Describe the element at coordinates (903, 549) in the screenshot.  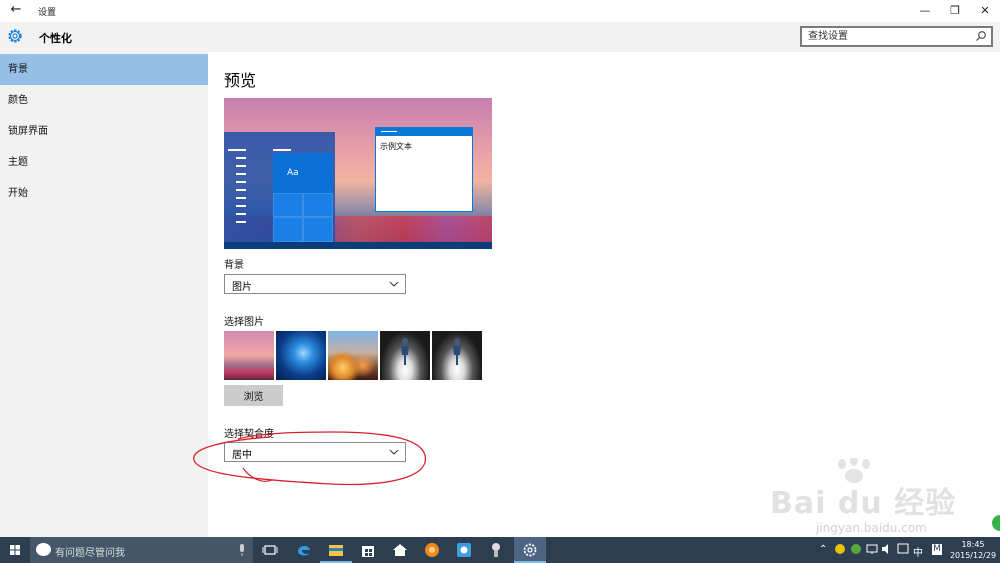
I see `notification-icon` at that location.